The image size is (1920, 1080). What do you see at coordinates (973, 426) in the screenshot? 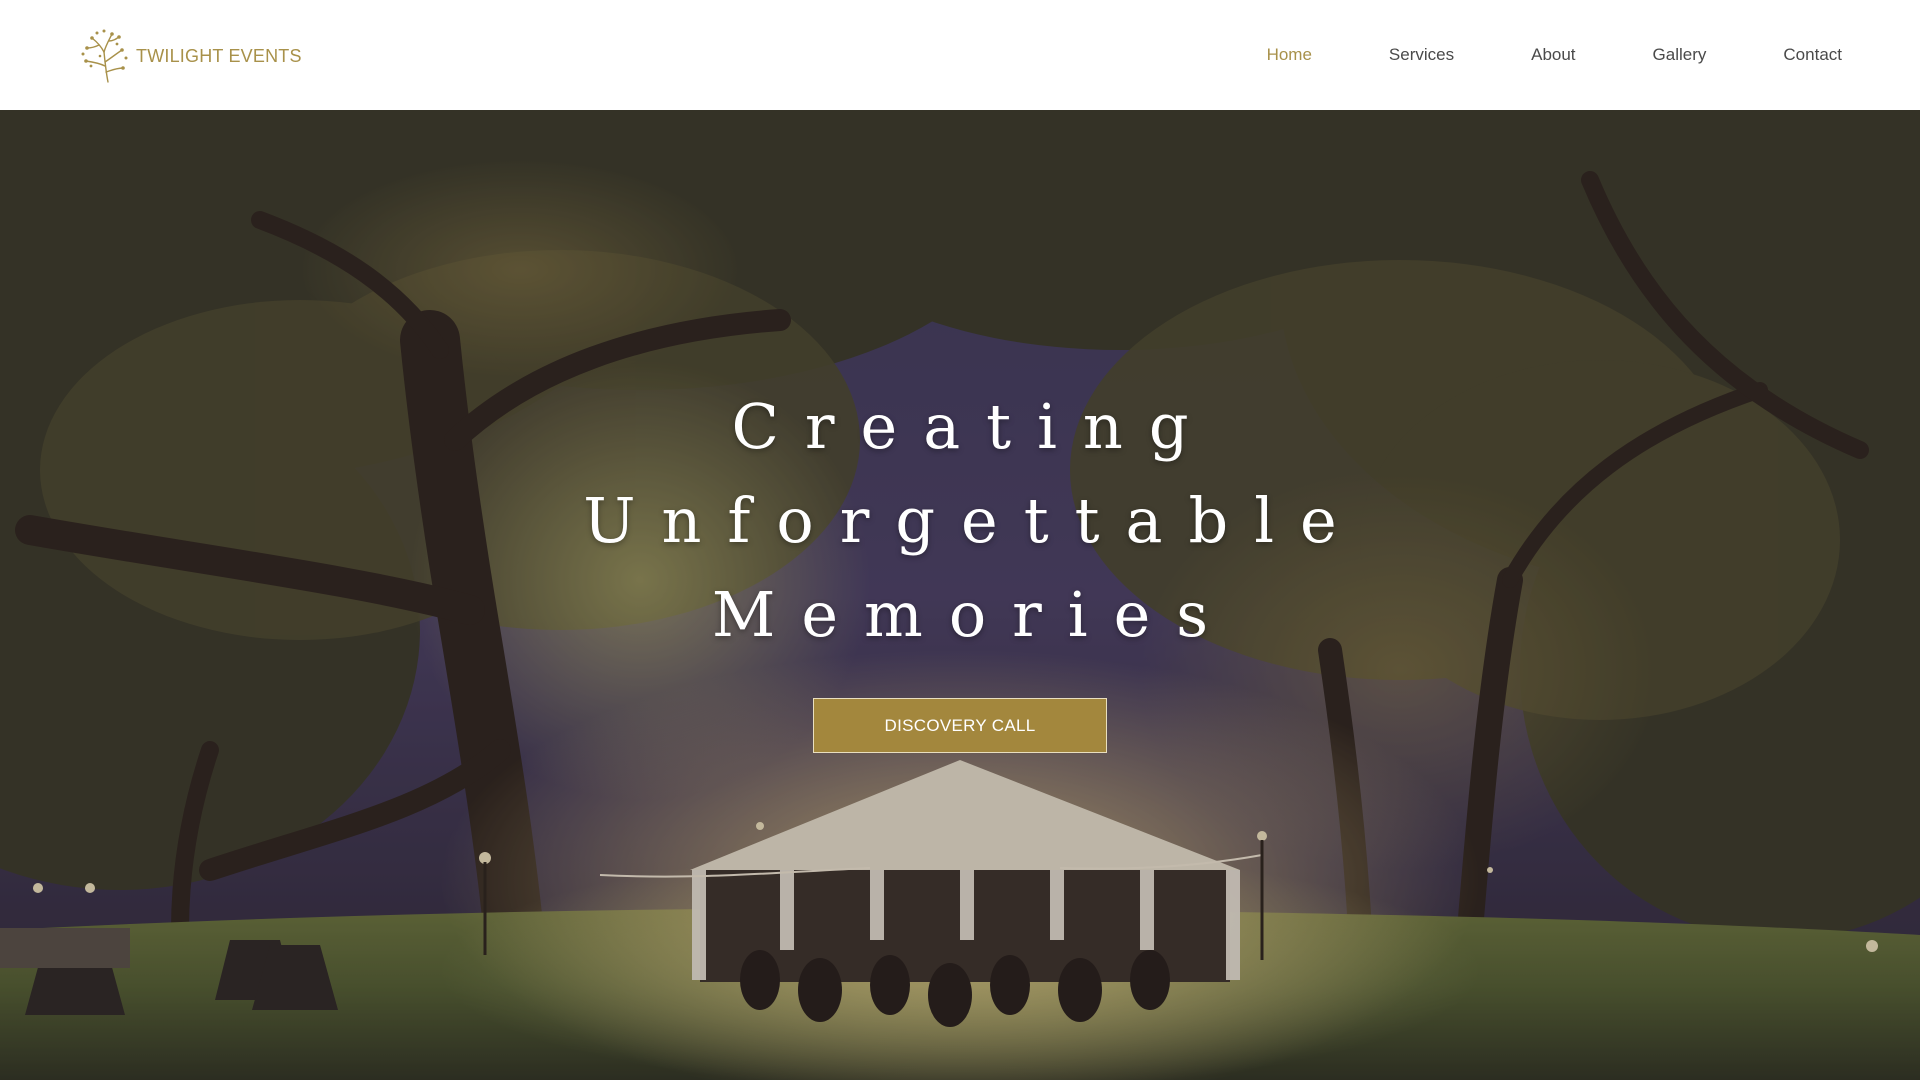
I see `hero-title-line-1: Creating` at bounding box center [973, 426].